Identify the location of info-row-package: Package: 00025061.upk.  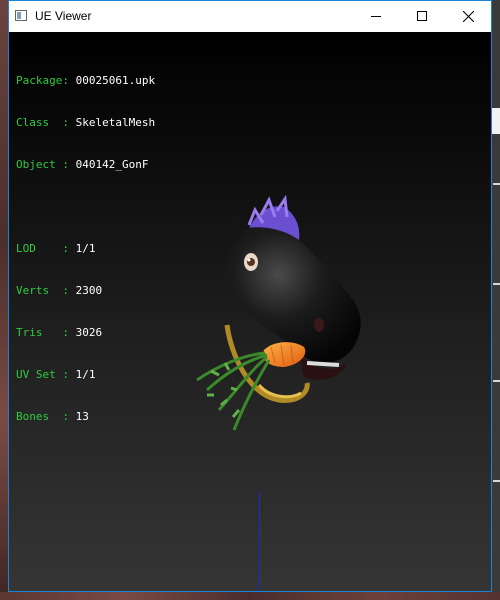
(86, 80).